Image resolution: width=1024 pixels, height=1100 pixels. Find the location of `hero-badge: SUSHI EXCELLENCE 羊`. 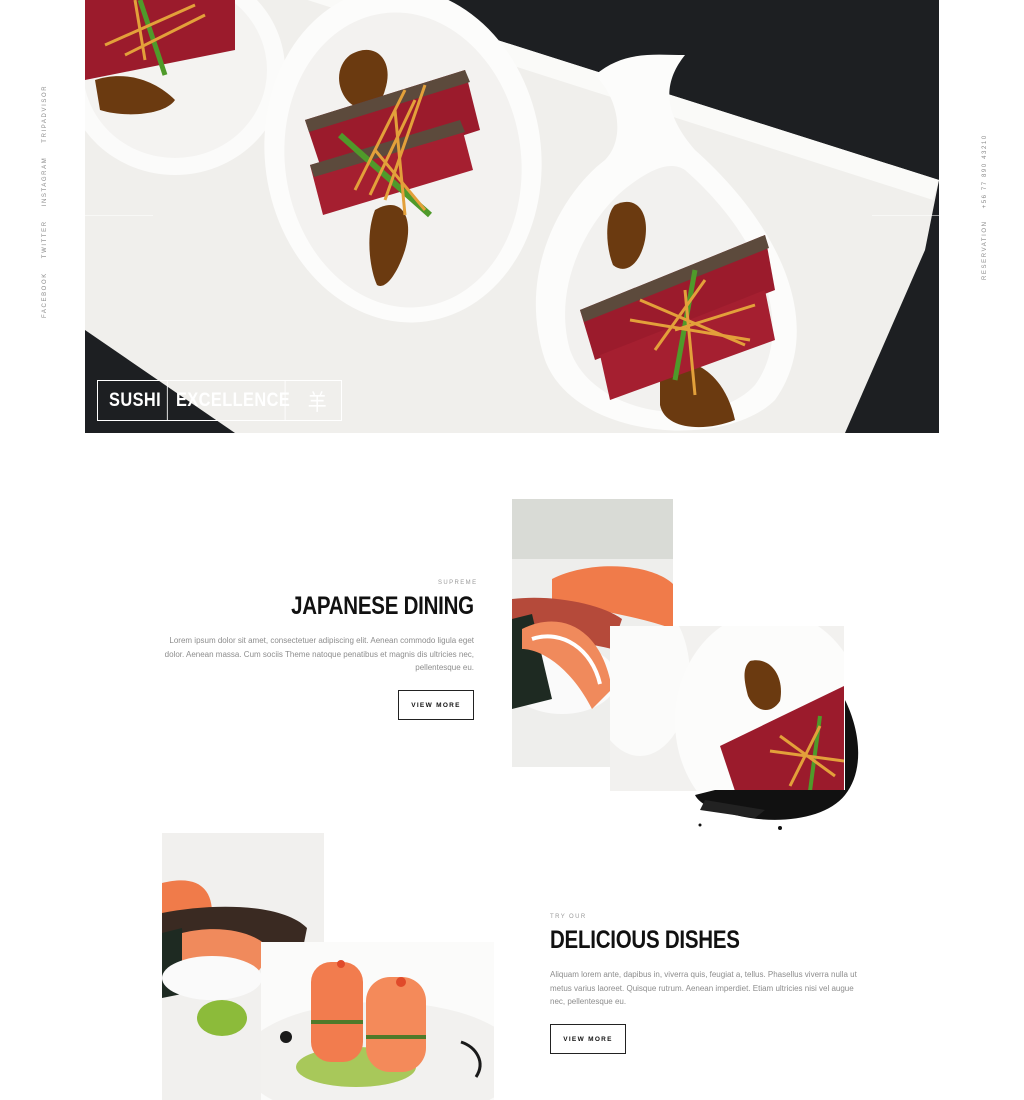

hero-badge: SUSHI EXCELLENCE 羊 is located at coordinates (219, 400).